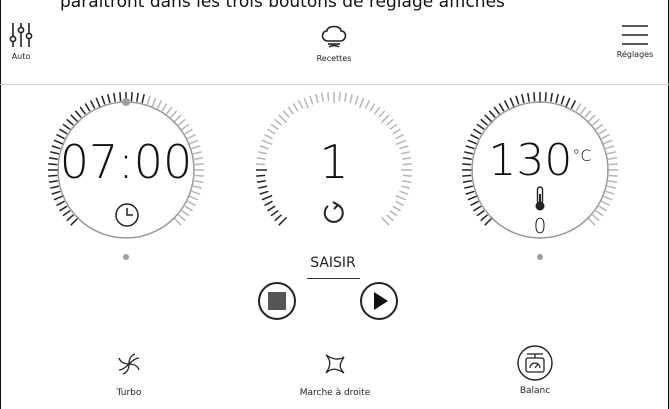 The width and height of the screenshot is (669, 409). Describe the element at coordinates (0, 204) in the screenshot. I see `frame-left-edge` at that location.